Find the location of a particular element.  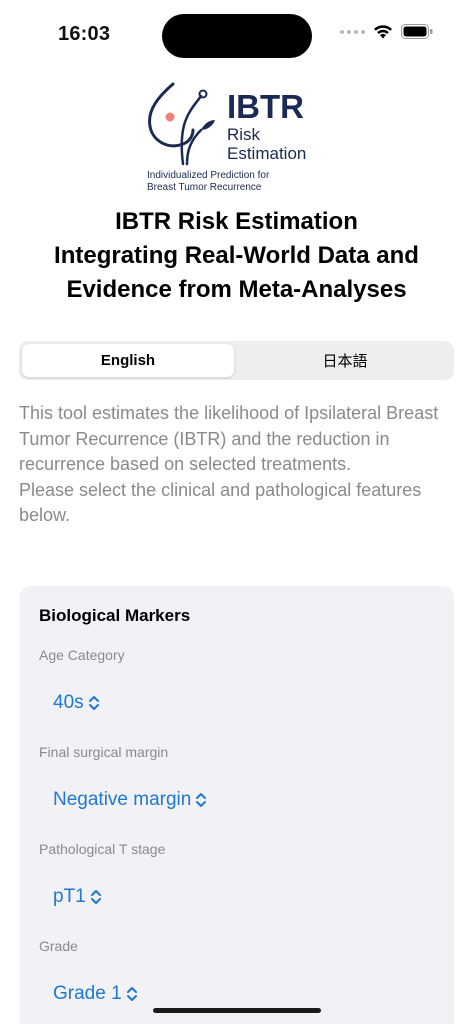

page-title-line1: IBTR Risk Estimation is located at coordinates (236, 221).